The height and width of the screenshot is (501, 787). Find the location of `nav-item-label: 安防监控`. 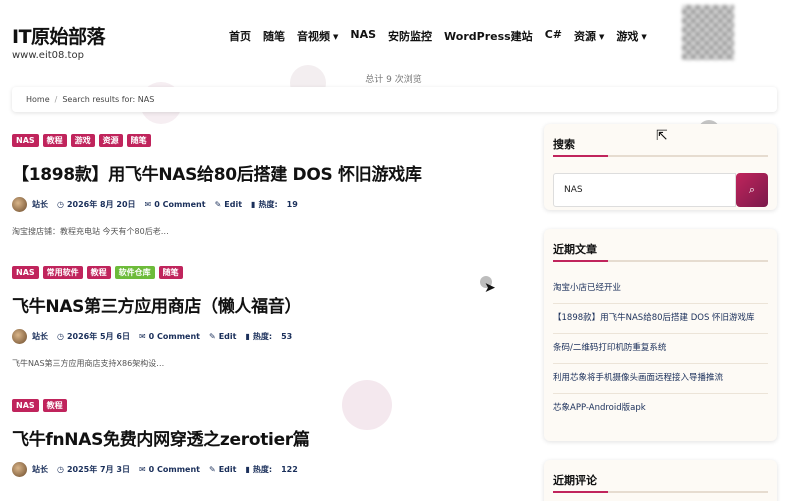

nav-item-label: 安防监控 is located at coordinates (410, 36).